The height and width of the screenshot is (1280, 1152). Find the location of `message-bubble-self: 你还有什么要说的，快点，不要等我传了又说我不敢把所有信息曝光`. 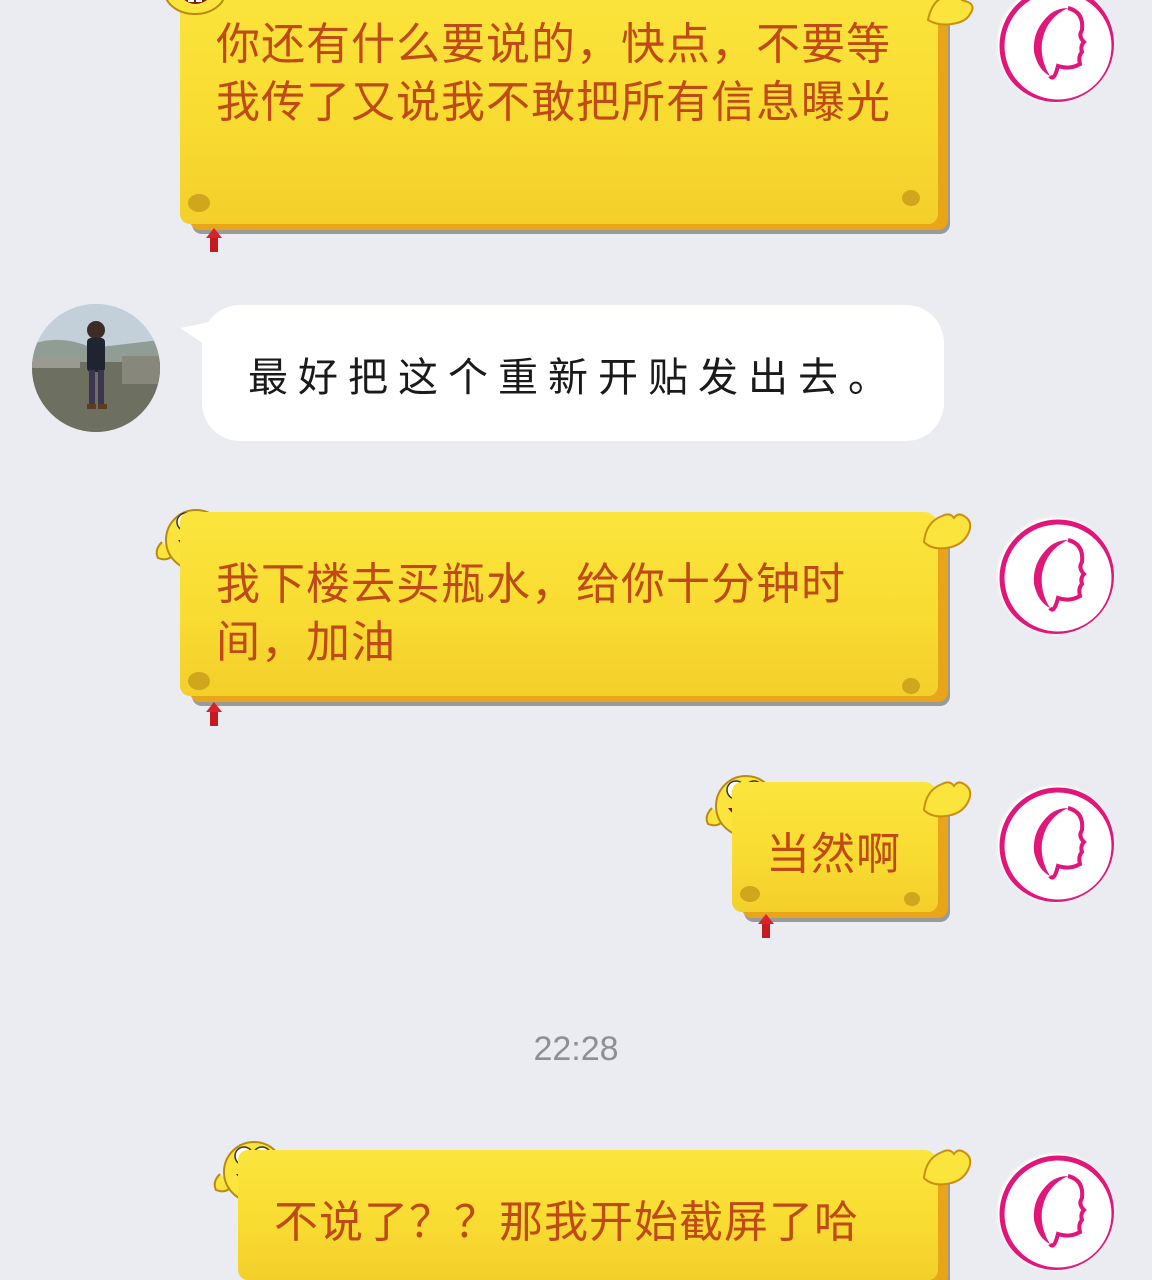

message-bubble-self: 你还有什么要说的，快点，不要等我传了又说我不敢把所有信息曝光 is located at coordinates (559, 112).